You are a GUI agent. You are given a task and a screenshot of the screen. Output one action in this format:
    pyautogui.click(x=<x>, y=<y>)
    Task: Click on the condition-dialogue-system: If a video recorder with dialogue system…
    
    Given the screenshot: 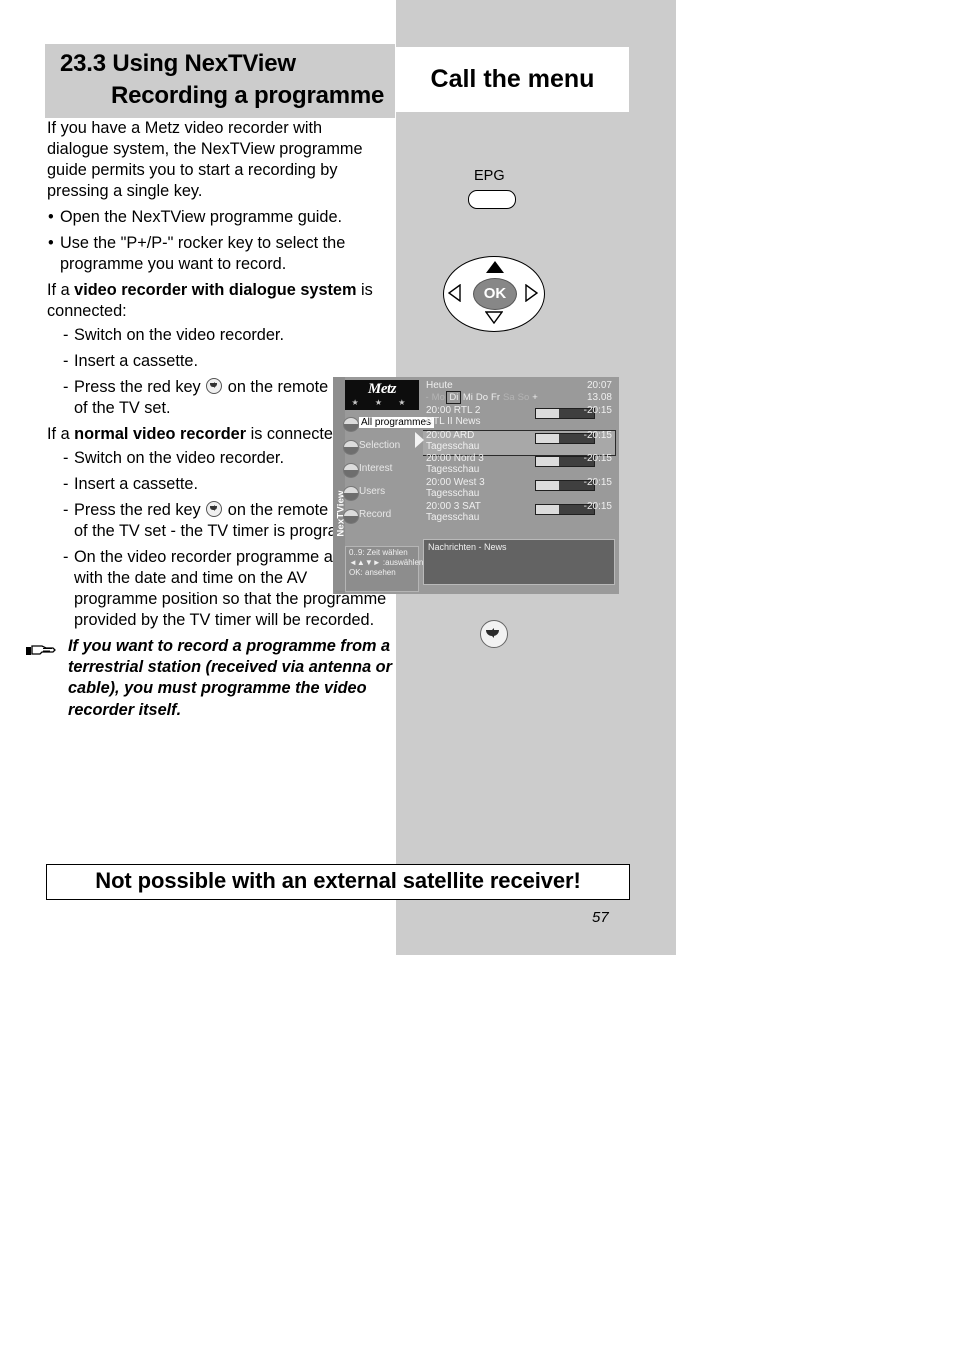 What is the action you would take?
    pyautogui.click(x=217, y=301)
    